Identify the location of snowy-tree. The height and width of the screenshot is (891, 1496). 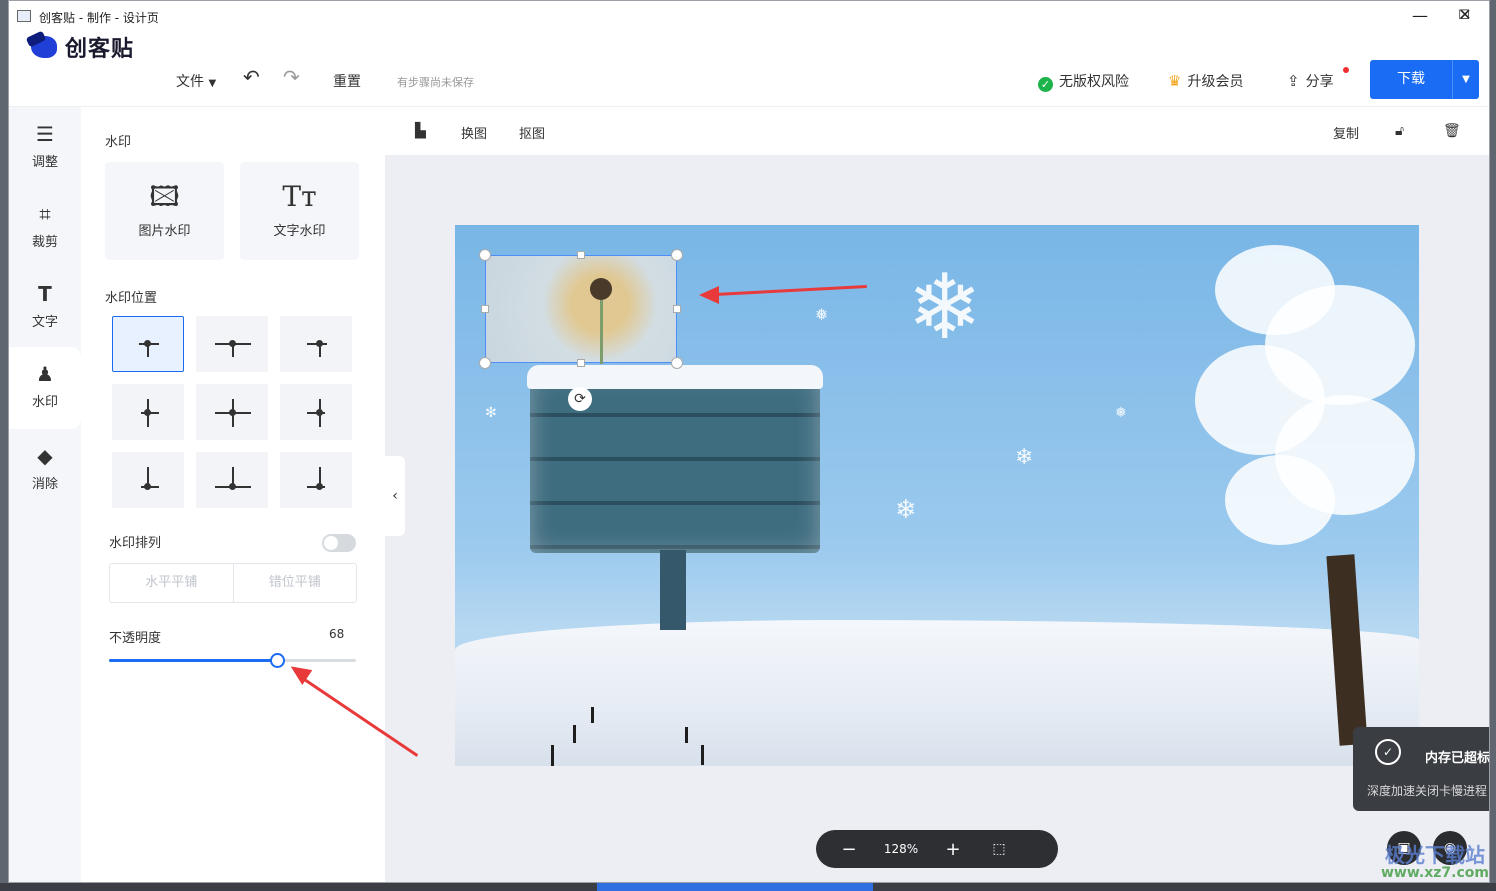
(1287, 415).